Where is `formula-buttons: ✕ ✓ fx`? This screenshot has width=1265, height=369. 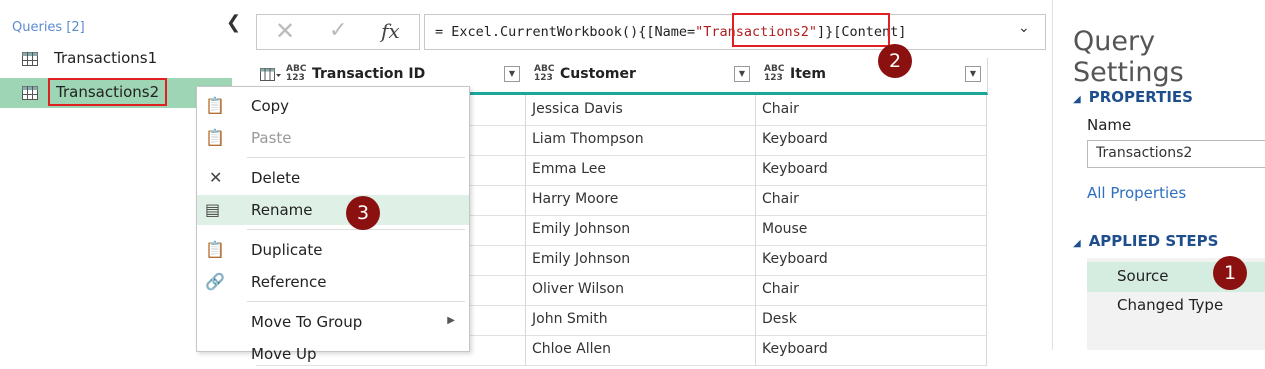
formula-buttons: ✕ ✓ fx is located at coordinates (338, 32).